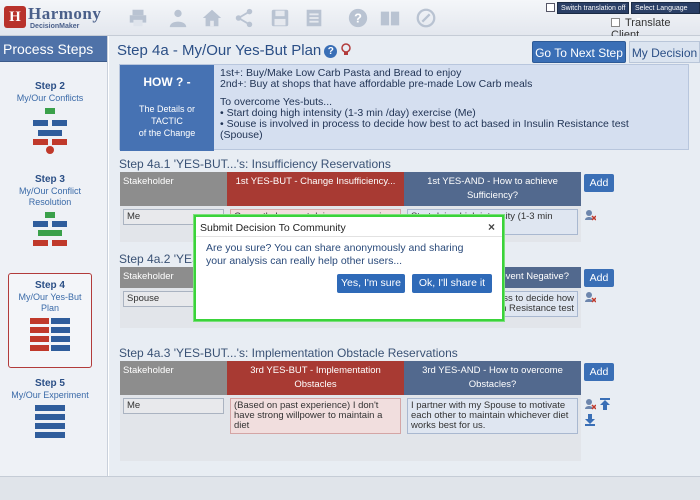 Image resolution: width=700 pixels, height=500 pixels. Describe the element at coordinates (49, 196) in the screenshot. I see `step-label: My/Our Conflict Resolution` at that location.